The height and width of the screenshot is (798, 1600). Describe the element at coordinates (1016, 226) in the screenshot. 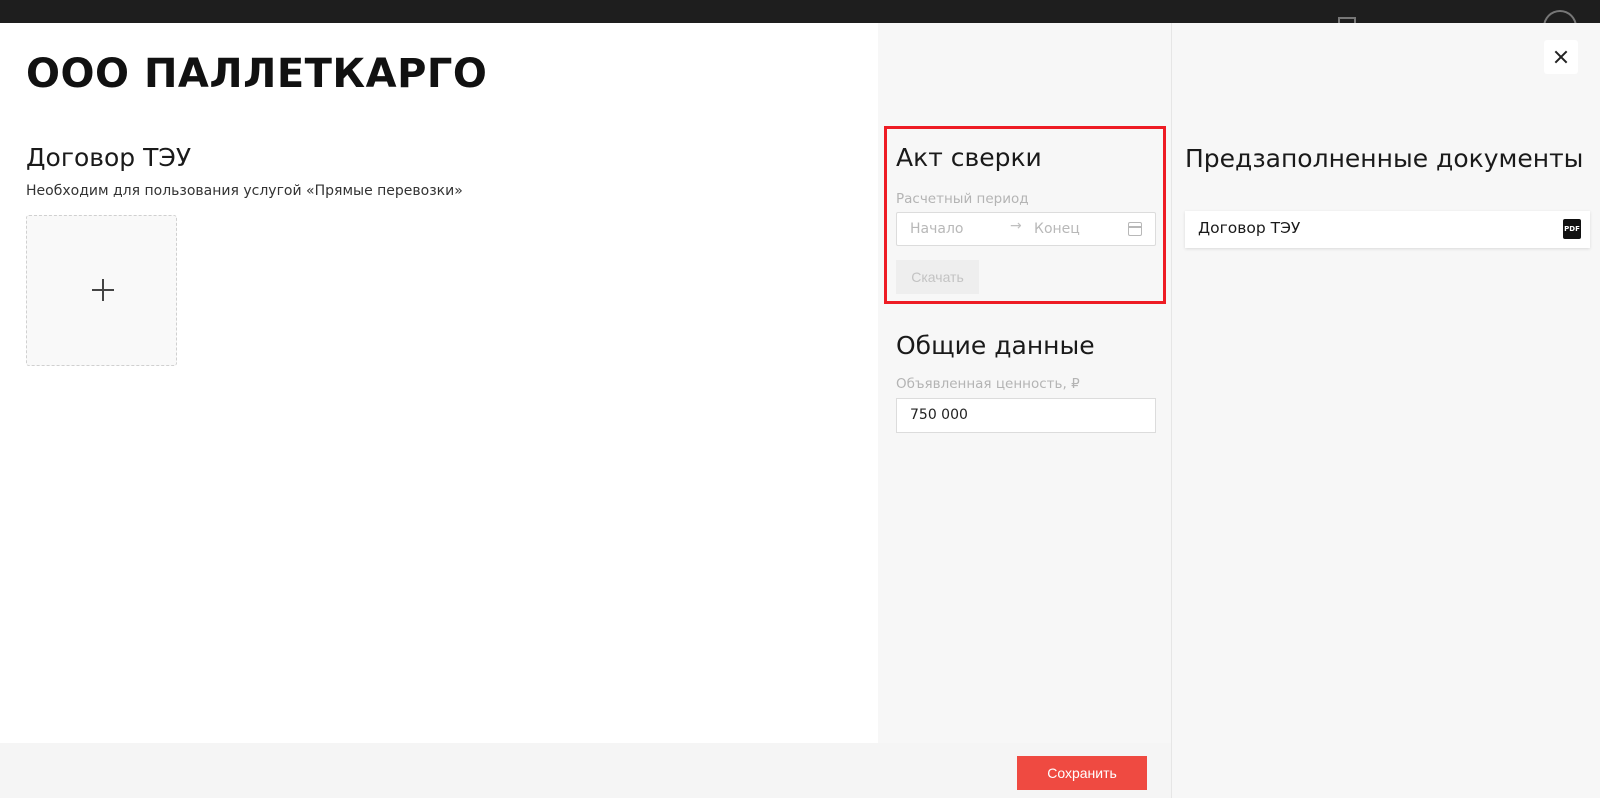

I see `arrow-right-icon: →` at that location.